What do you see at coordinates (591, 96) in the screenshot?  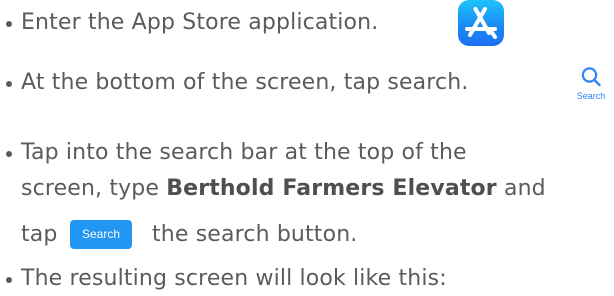 I see `search-tab-label: Search` at bounding box center [591, 96].